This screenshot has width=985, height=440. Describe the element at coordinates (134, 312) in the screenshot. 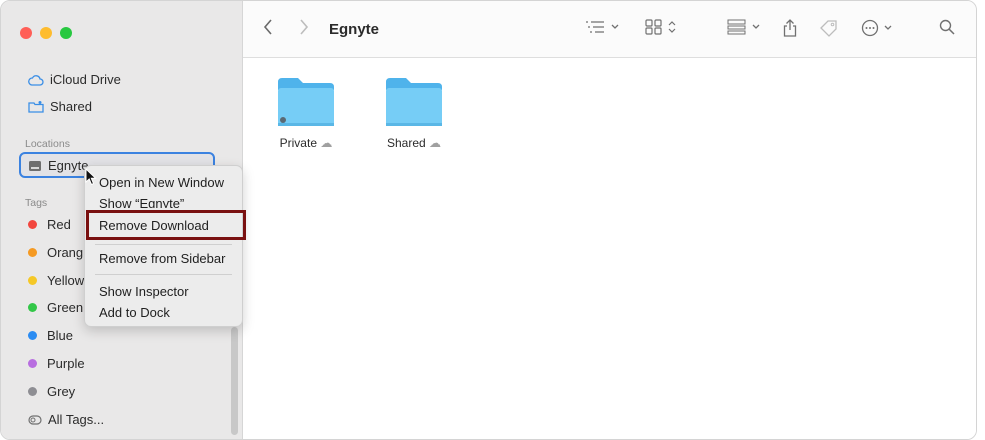

I see `menu-item-add-to-dock: Add to Dock` at that location.